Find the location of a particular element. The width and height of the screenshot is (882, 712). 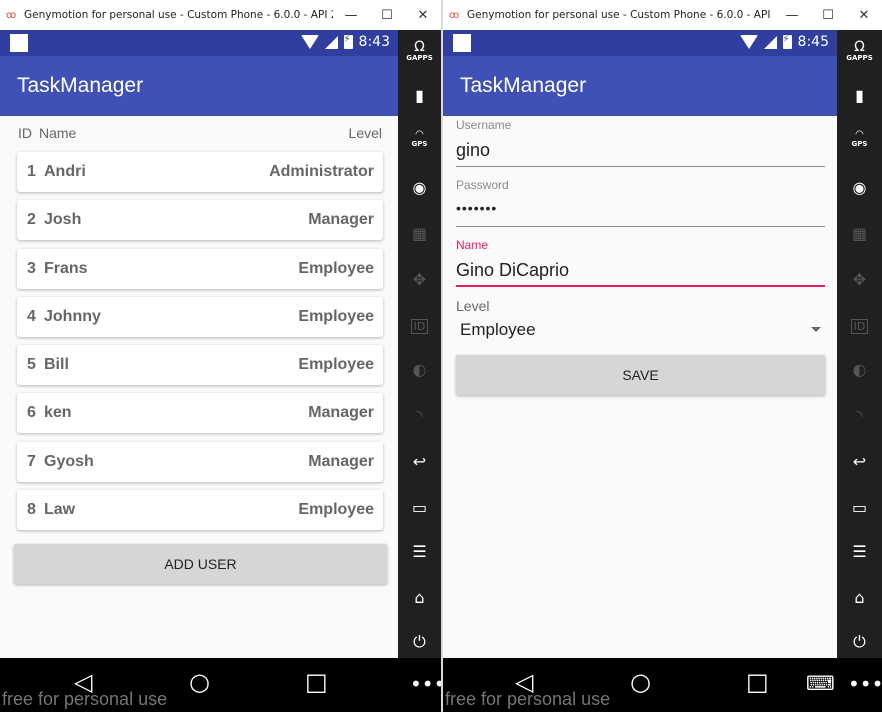

user-card: 8 Law Employee is located at coordinates (200, 510).